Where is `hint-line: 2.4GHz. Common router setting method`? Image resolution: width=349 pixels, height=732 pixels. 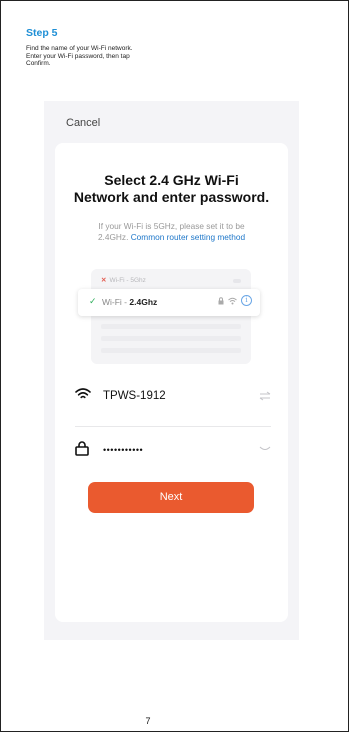 hint-line: 2.4GHz. Common router setting method is located at coordinates (171, 237).